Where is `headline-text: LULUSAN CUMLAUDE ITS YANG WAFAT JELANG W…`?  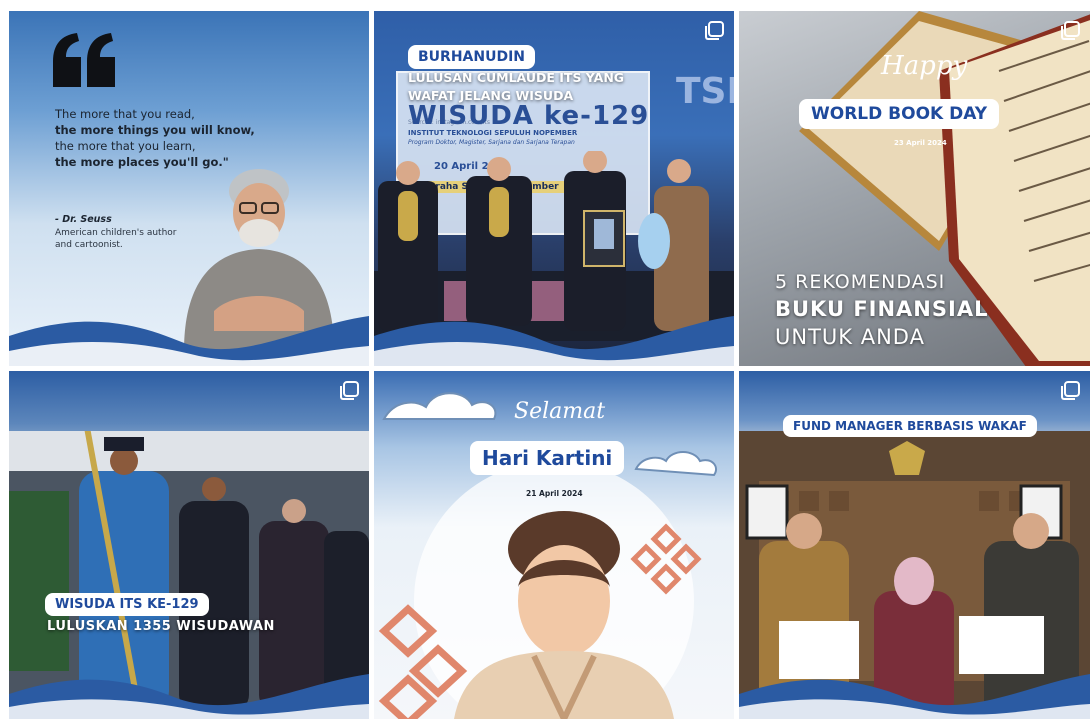
headline-text: LULUSAN CUMLAUDE ITS YANG WAFAT JELANG W… is located at coordinates (516, 86).